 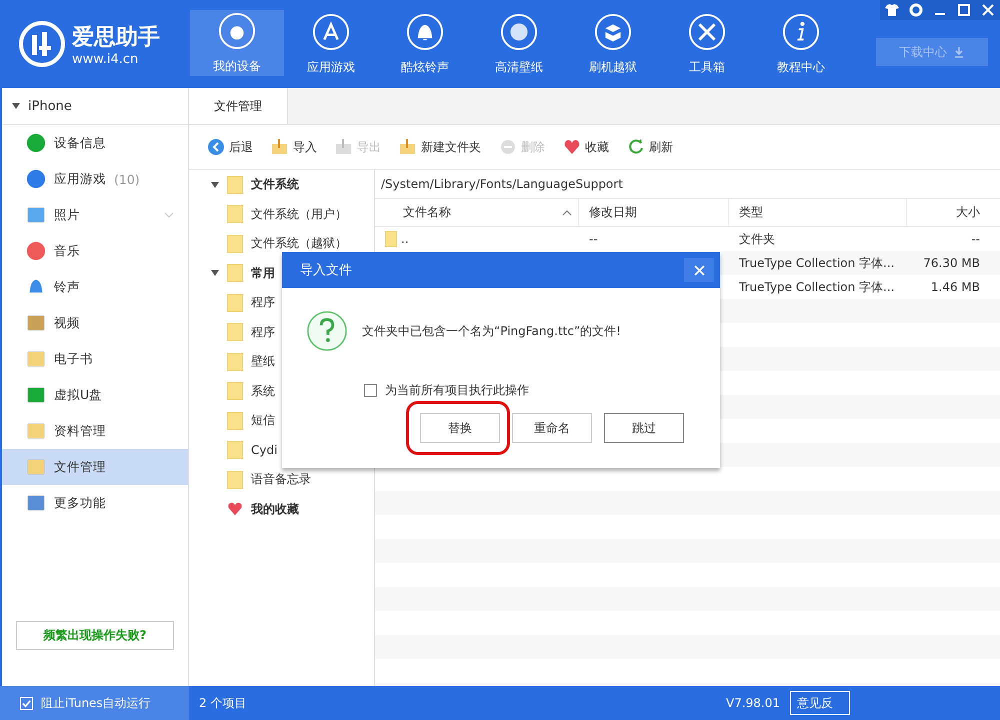 I want to click on delete-icon, so click(x=508, y=147).